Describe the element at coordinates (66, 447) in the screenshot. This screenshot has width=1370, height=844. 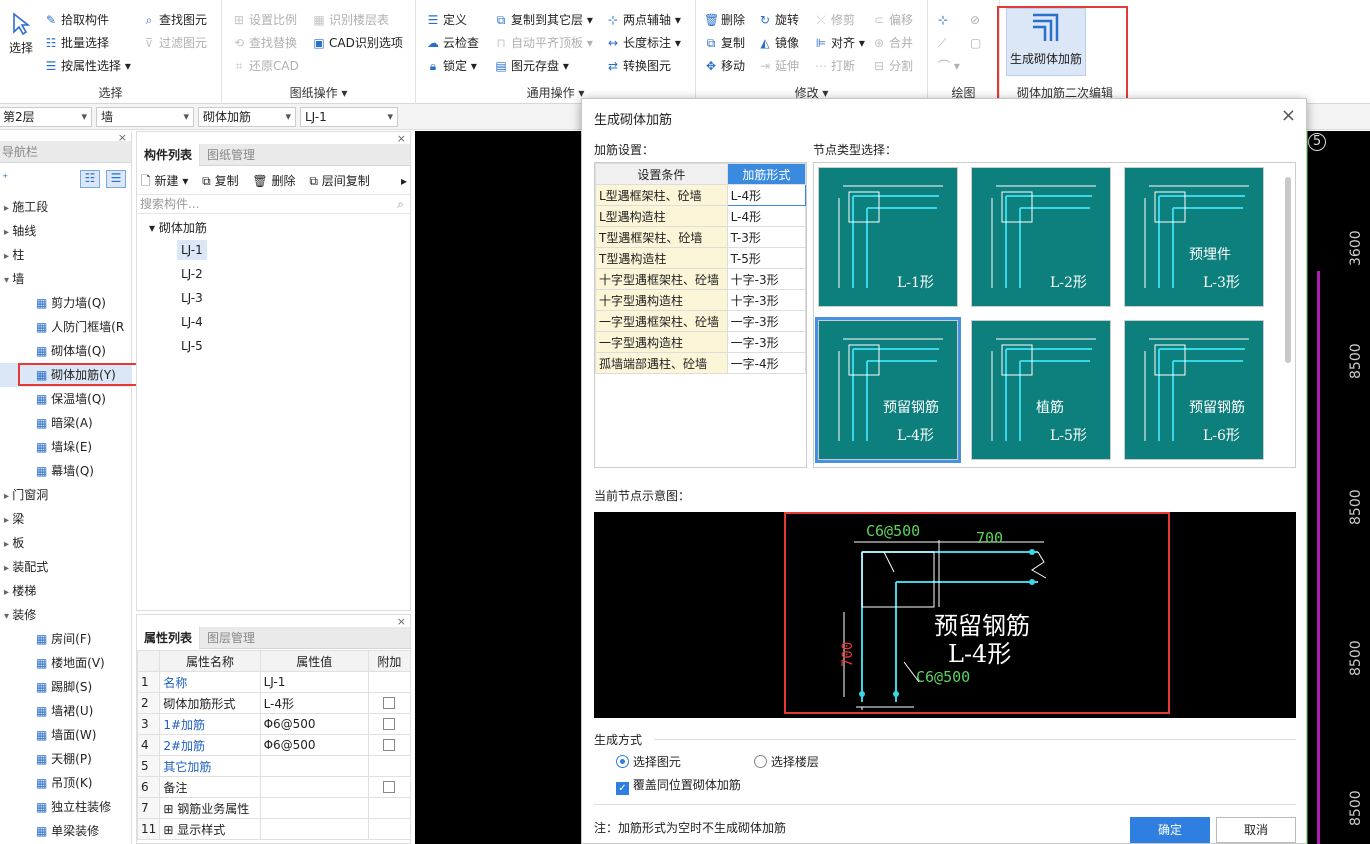
I see `nav-item: ▦ 墙垛(E)` at that location.